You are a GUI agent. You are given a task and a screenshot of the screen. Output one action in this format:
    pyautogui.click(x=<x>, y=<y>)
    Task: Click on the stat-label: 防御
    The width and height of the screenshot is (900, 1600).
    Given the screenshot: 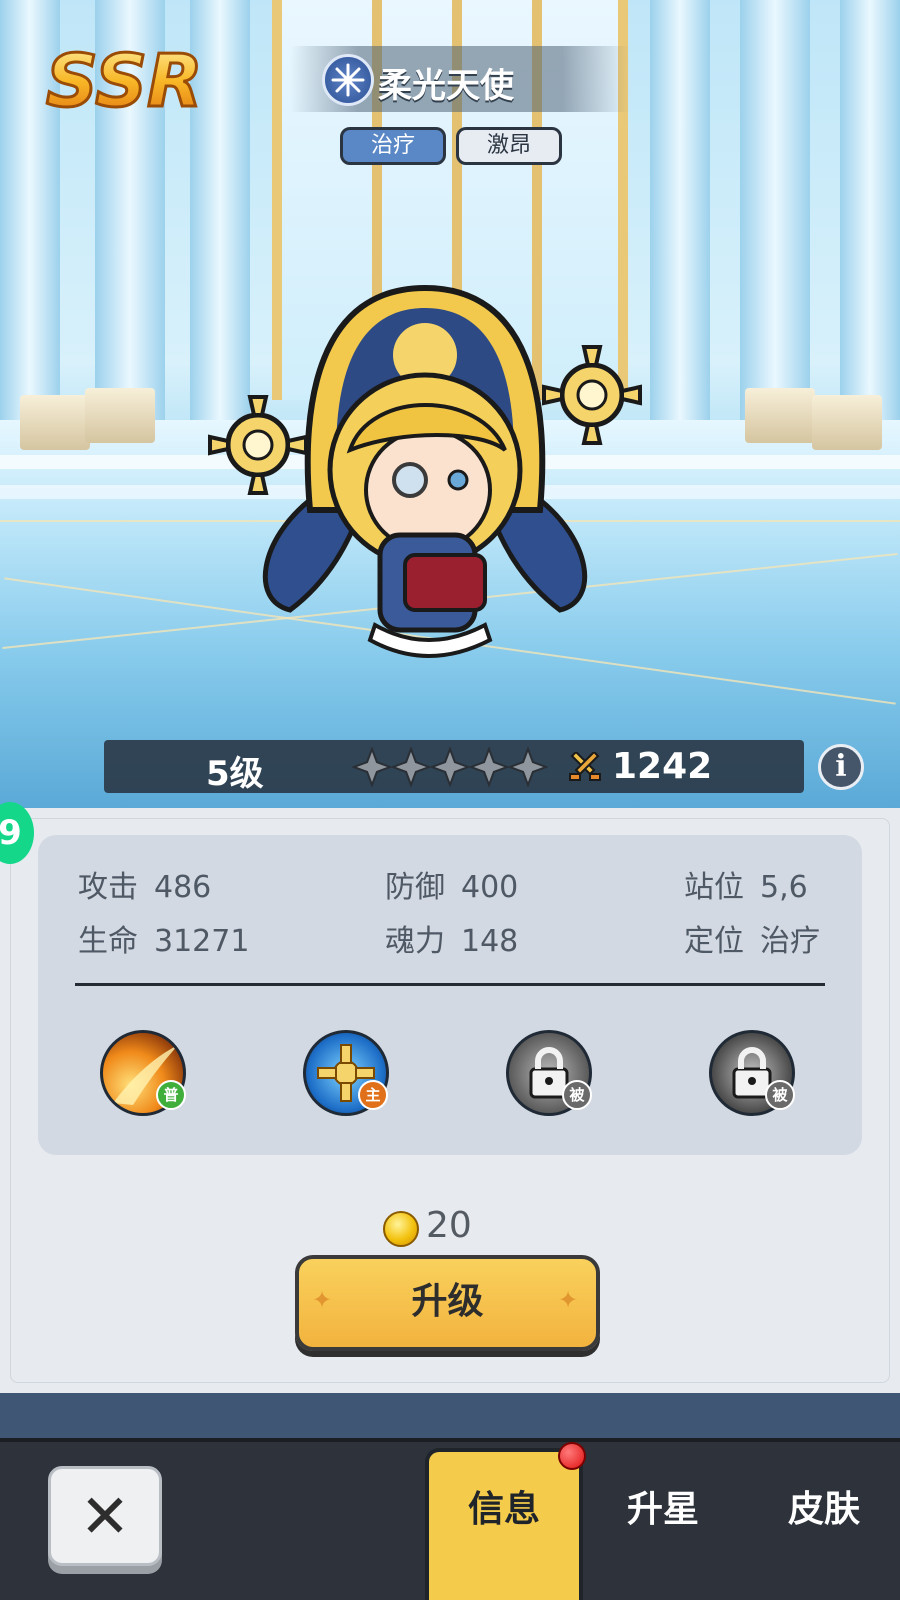 What is the action you would take?
    pyautogui.click(x=415, y=887)
    